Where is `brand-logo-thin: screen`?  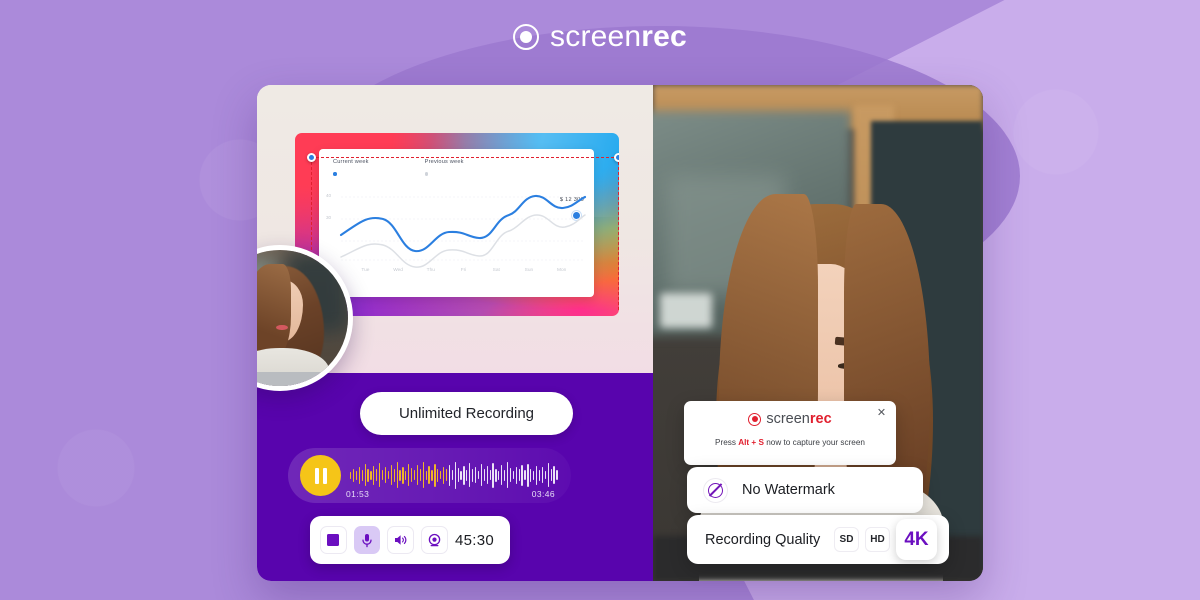
brand-logo-thin: screen is located at coordinates (596, 36).